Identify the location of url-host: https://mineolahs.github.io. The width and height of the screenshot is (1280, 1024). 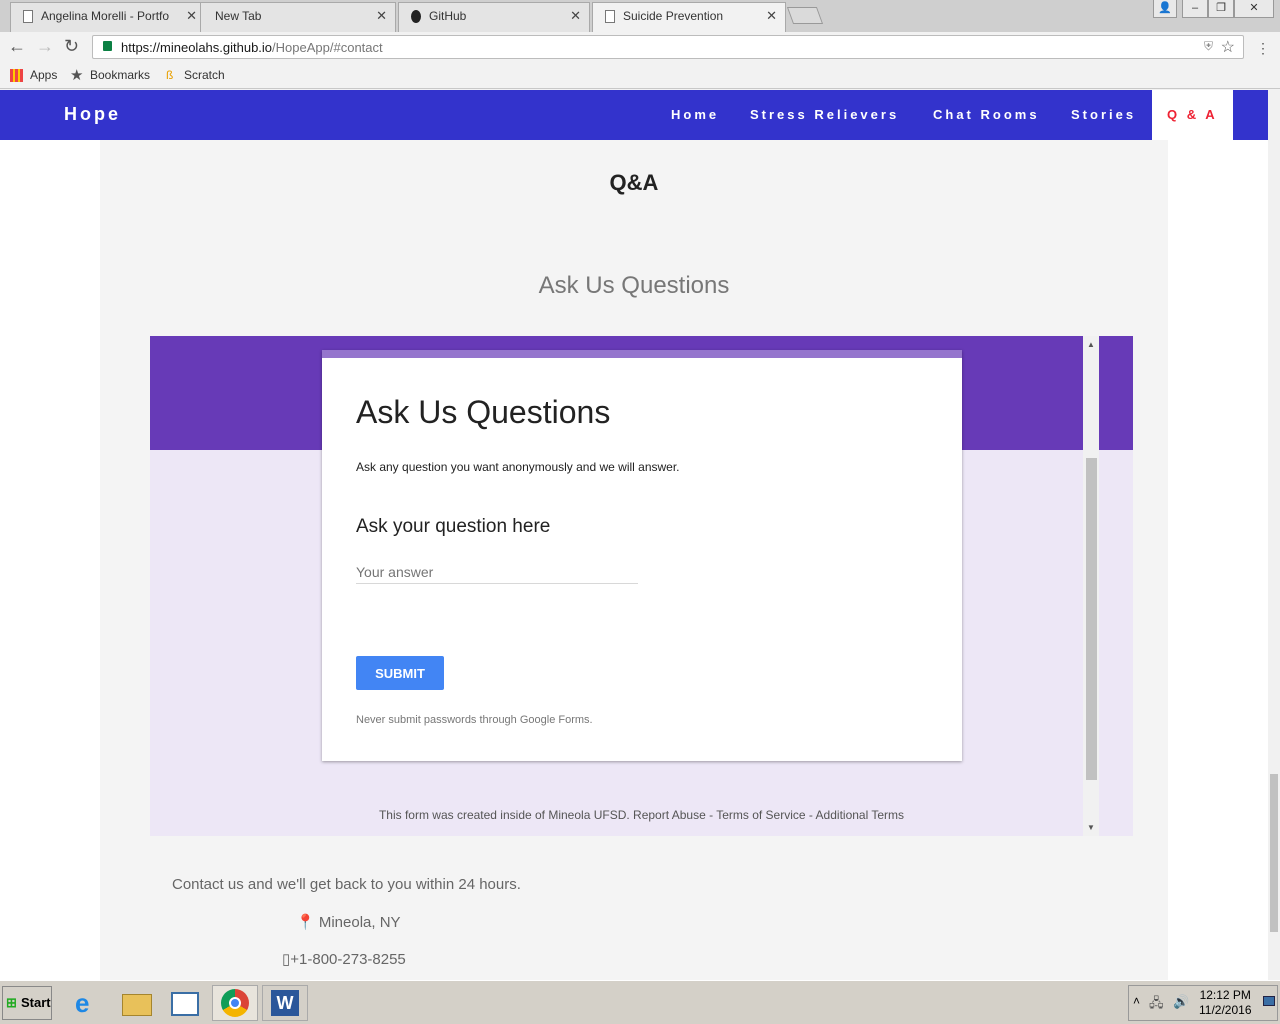
(197, 47).